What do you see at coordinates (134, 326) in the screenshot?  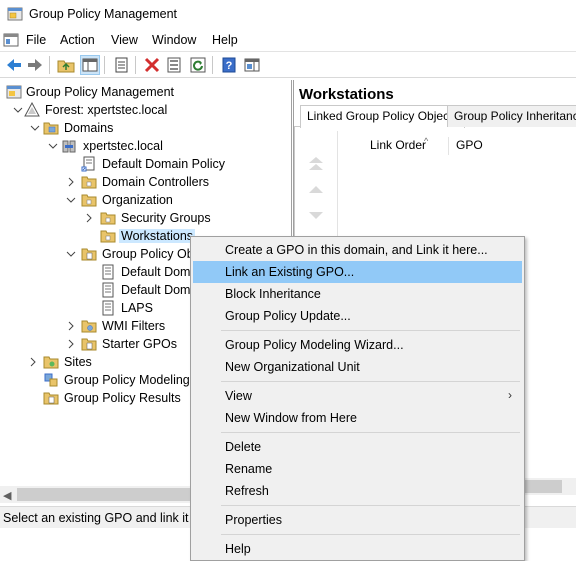 I see `tree-label: WMI Filters` at bounding box center [134, 326].